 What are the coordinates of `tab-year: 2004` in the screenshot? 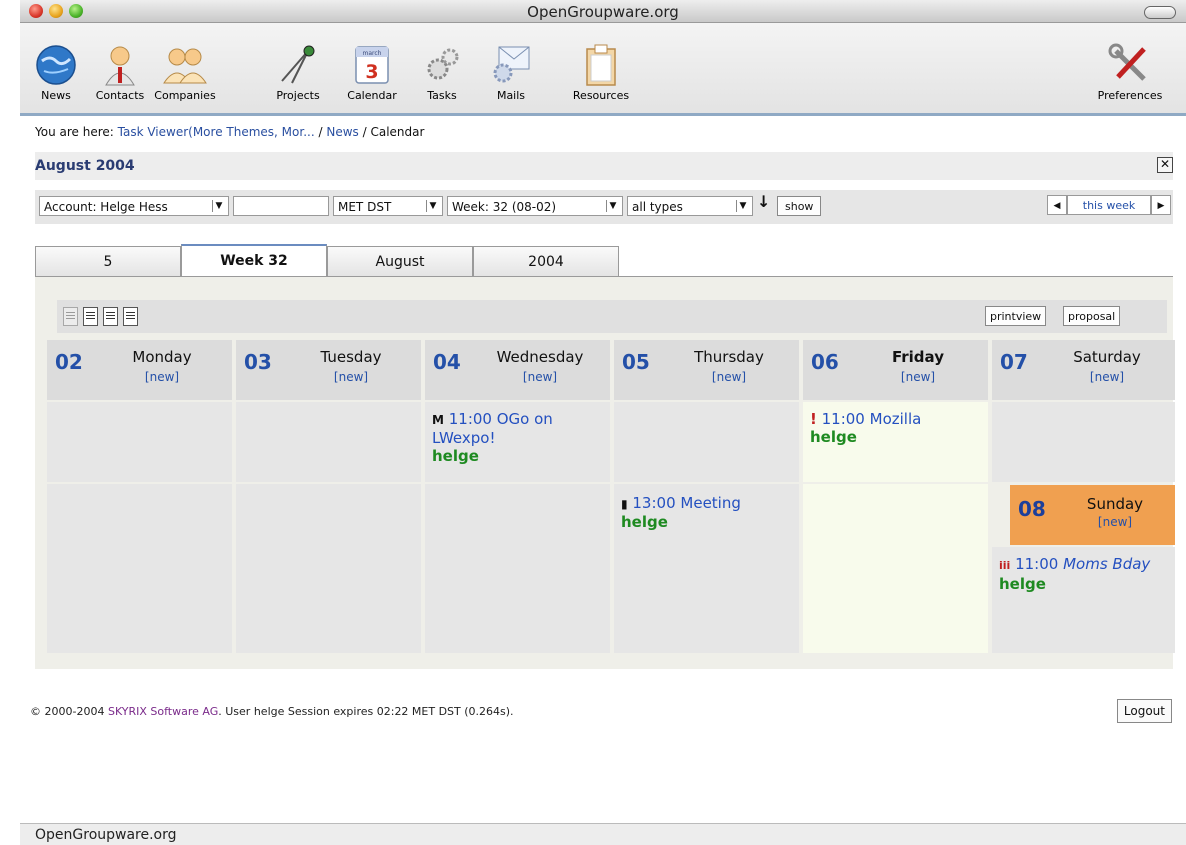 It's located at (546, 261).